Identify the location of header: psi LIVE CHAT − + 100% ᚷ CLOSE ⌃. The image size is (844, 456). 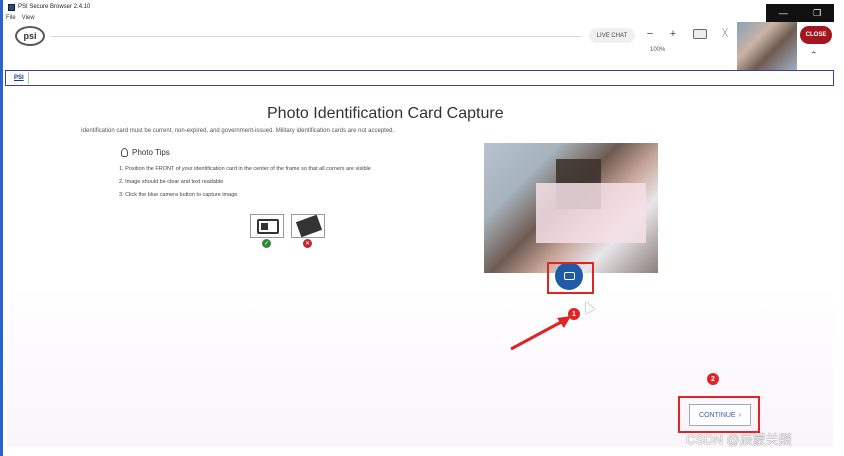
(419, 46).